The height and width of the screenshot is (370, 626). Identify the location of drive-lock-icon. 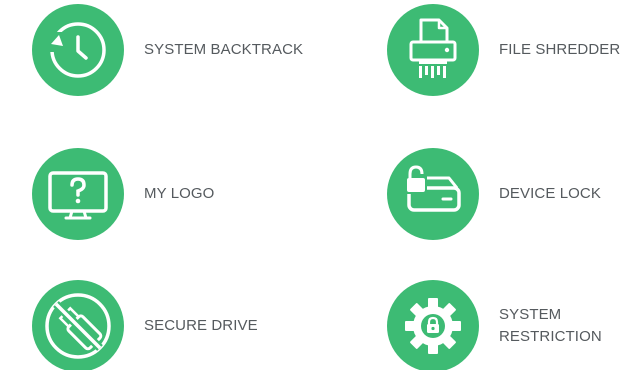
(433, 194).